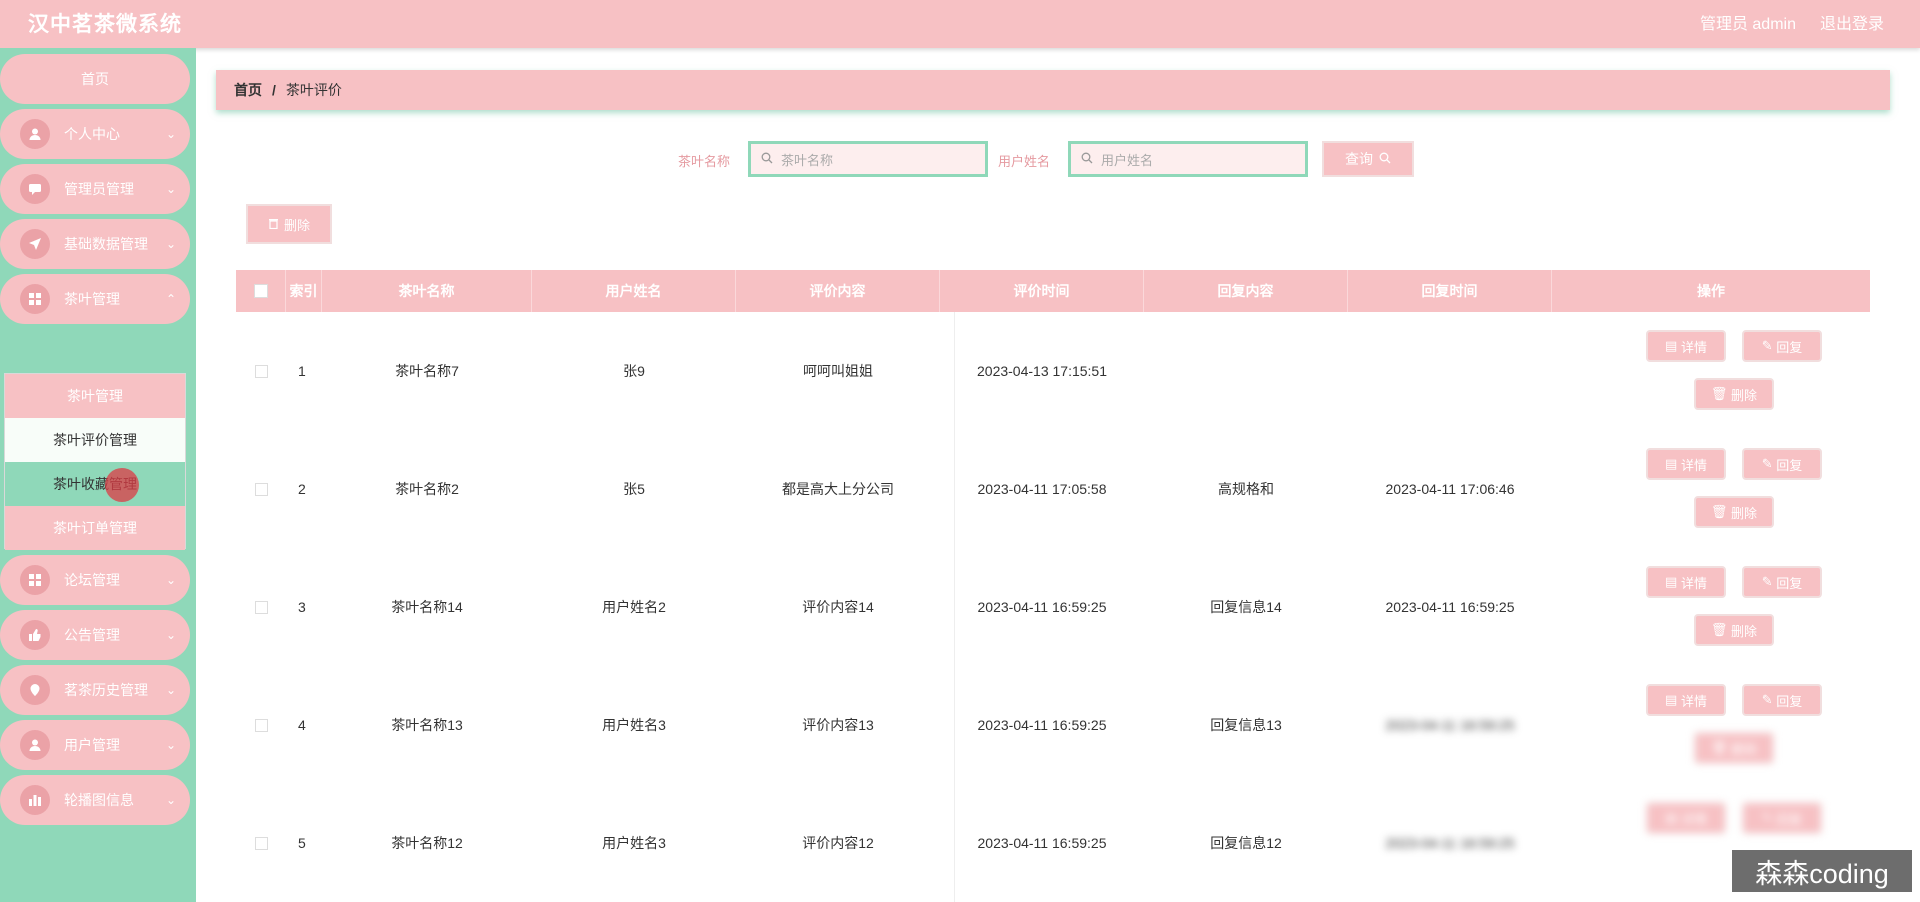  What do you see at coordinates (1748, 22) in the screenshot?
I see `admin-user-label: 管理员 admin` at bounding box center [1748, 22].